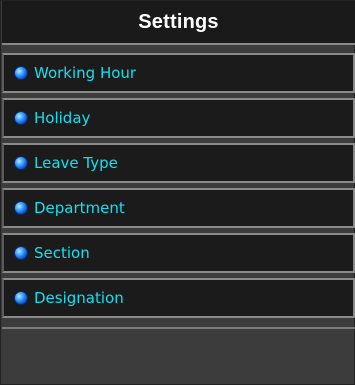  I want to click on menu-item-label: Section, so click(62, 253).